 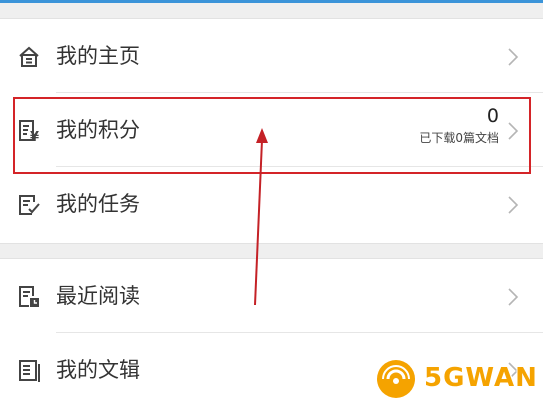 I want to click on watermark: 5GWAN, so click(x=457, y=378).